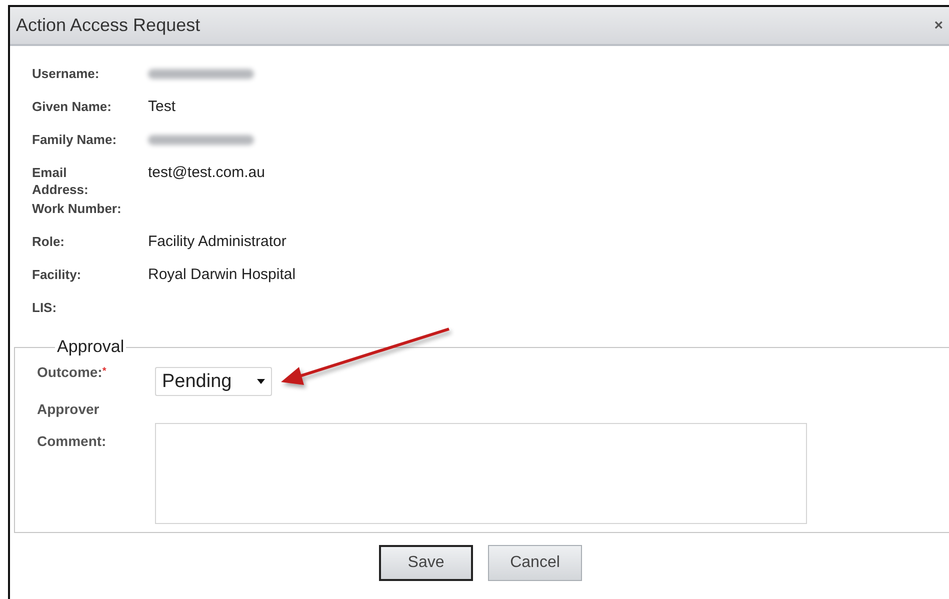 Image resolution: width=949 pixels, height=599 pixels. Describe the element at coordinates (938, 25) in the screenshot. I see `close-button: ×` at that location.